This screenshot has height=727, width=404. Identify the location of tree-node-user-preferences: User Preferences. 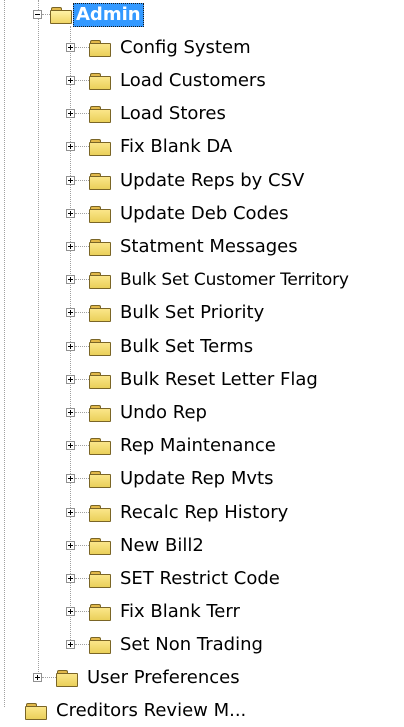
(136, 677).